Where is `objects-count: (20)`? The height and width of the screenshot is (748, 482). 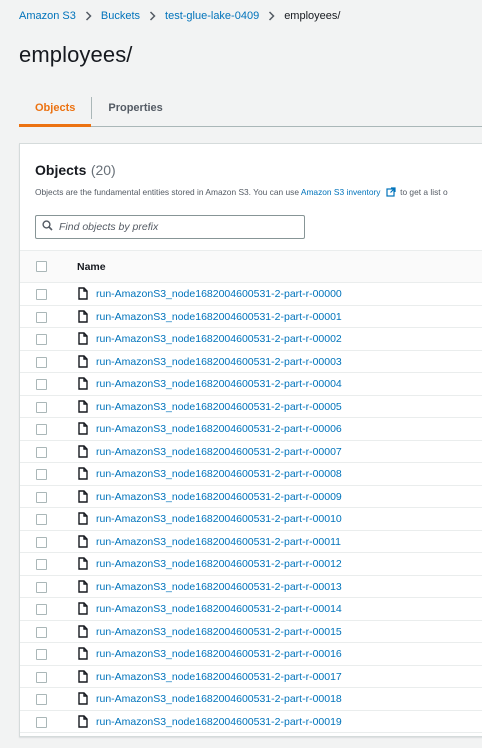
objects-count: (20) is located at coordinates (103, 170).